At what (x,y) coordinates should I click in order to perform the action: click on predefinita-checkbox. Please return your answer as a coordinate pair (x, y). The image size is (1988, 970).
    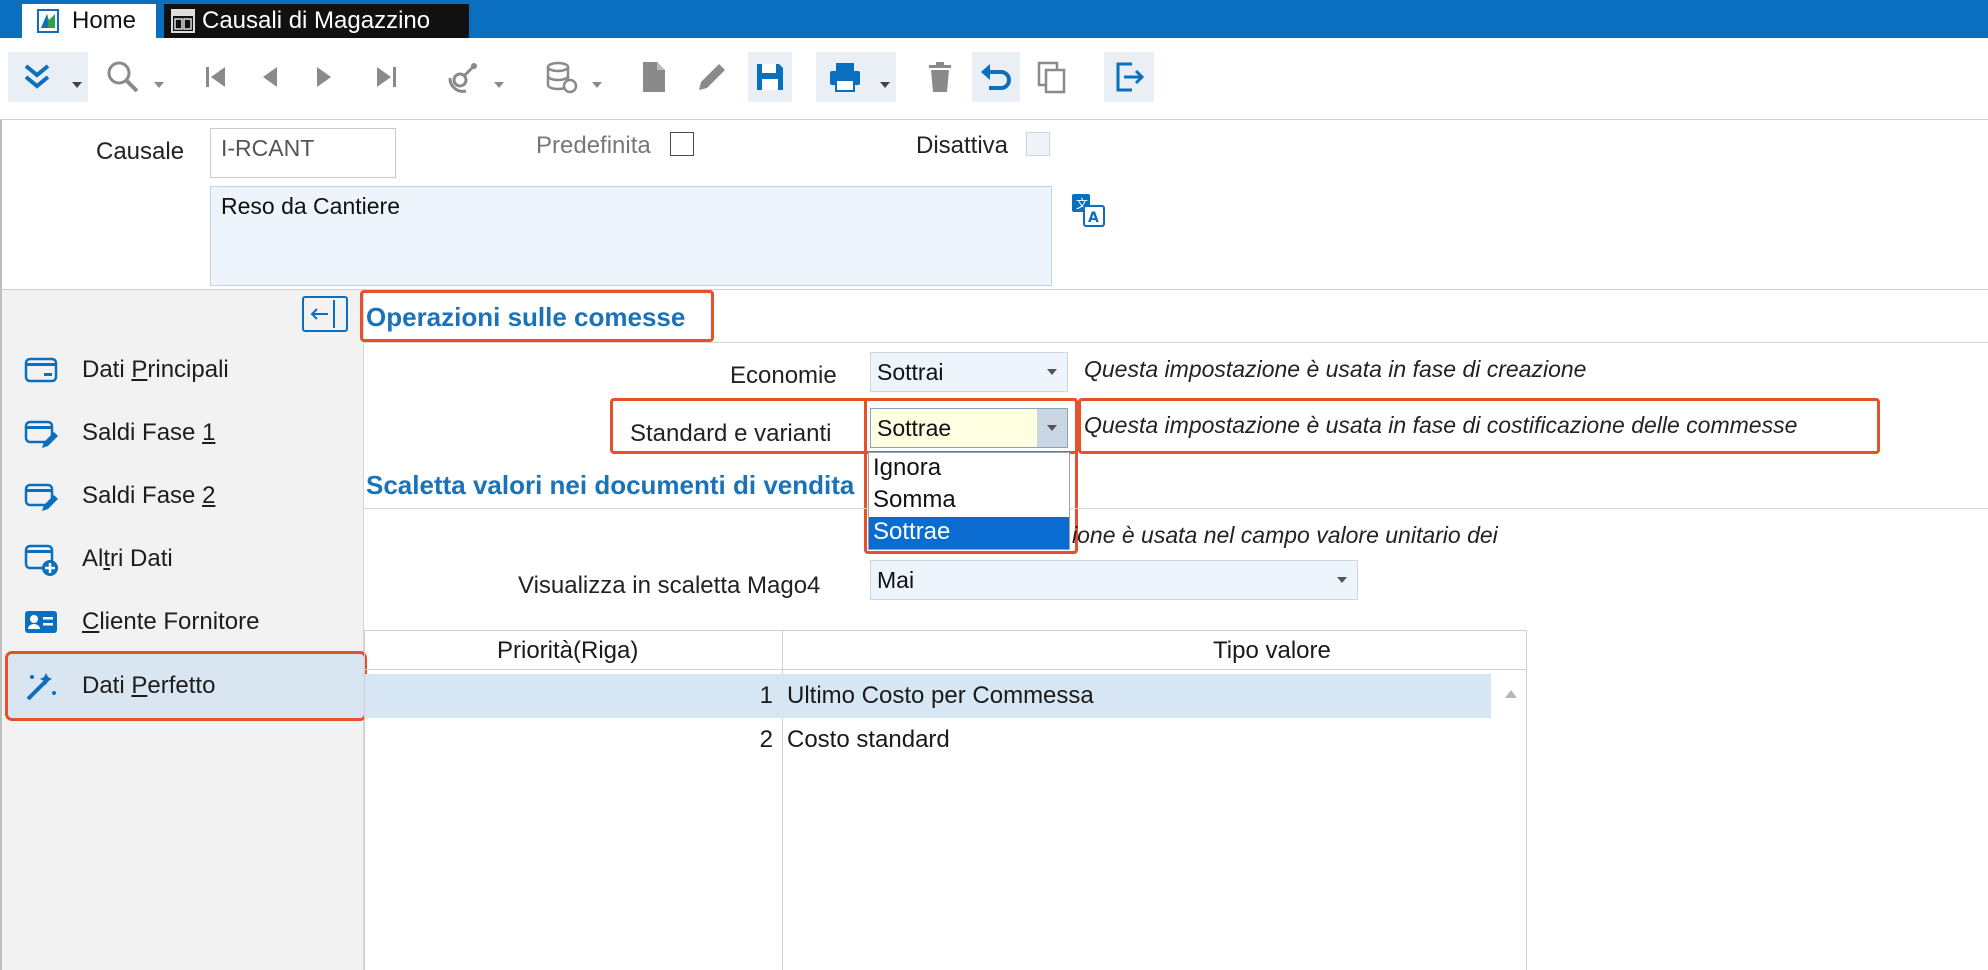
    Looking at the image, I should click on (682, 144).